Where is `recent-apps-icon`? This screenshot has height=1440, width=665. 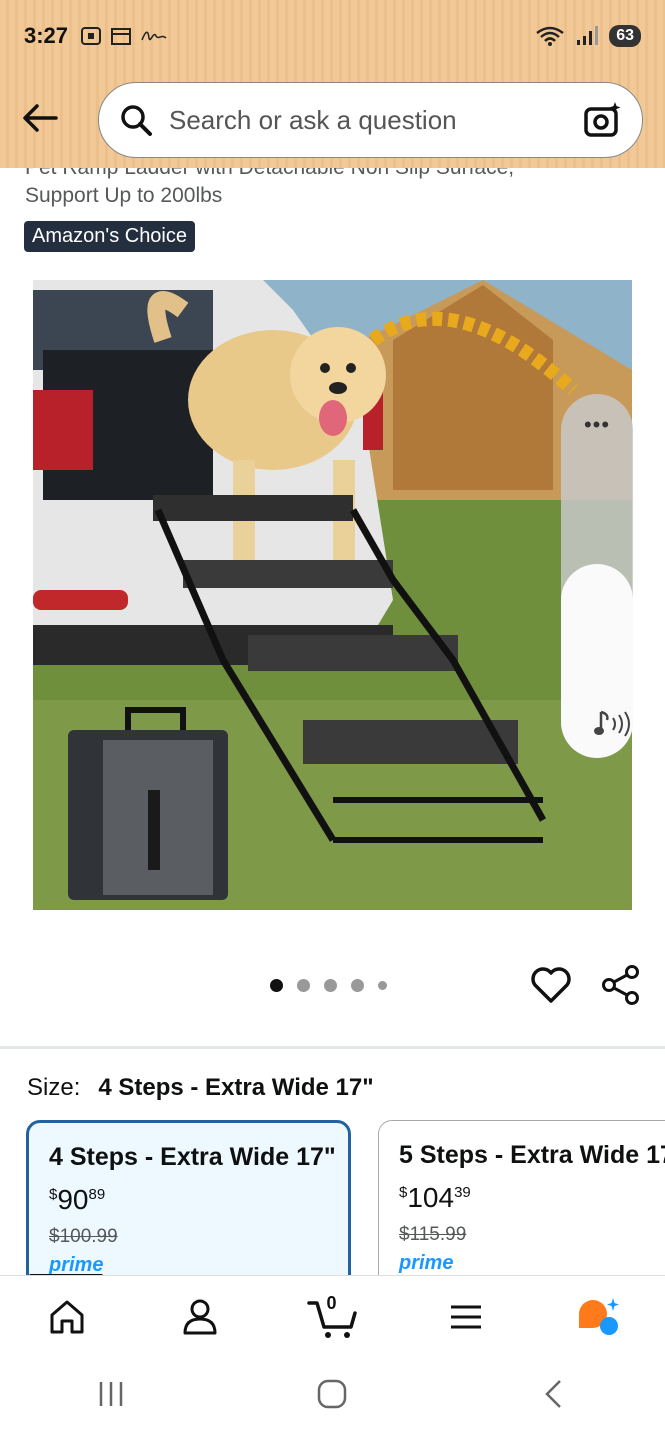
recent-apps-icon is located at coordinates (111, 1394).